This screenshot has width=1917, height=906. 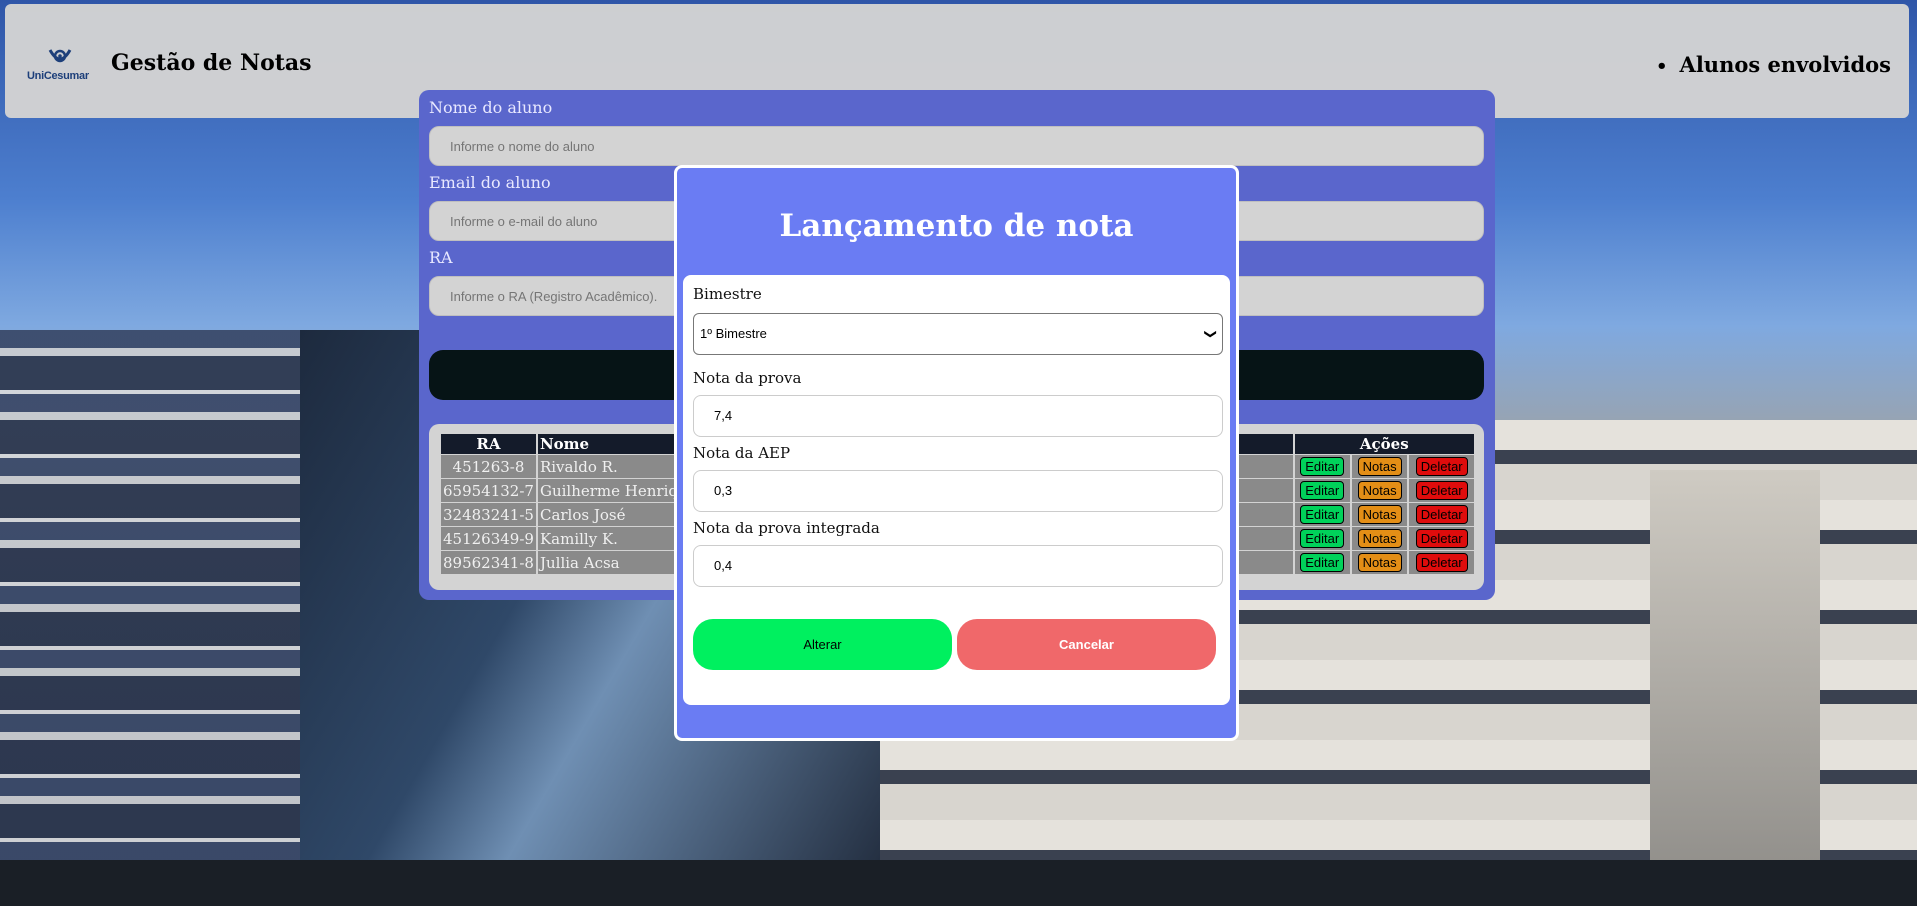 I want to click on name-label: Nome do aluno, so click(x=491, y=107).